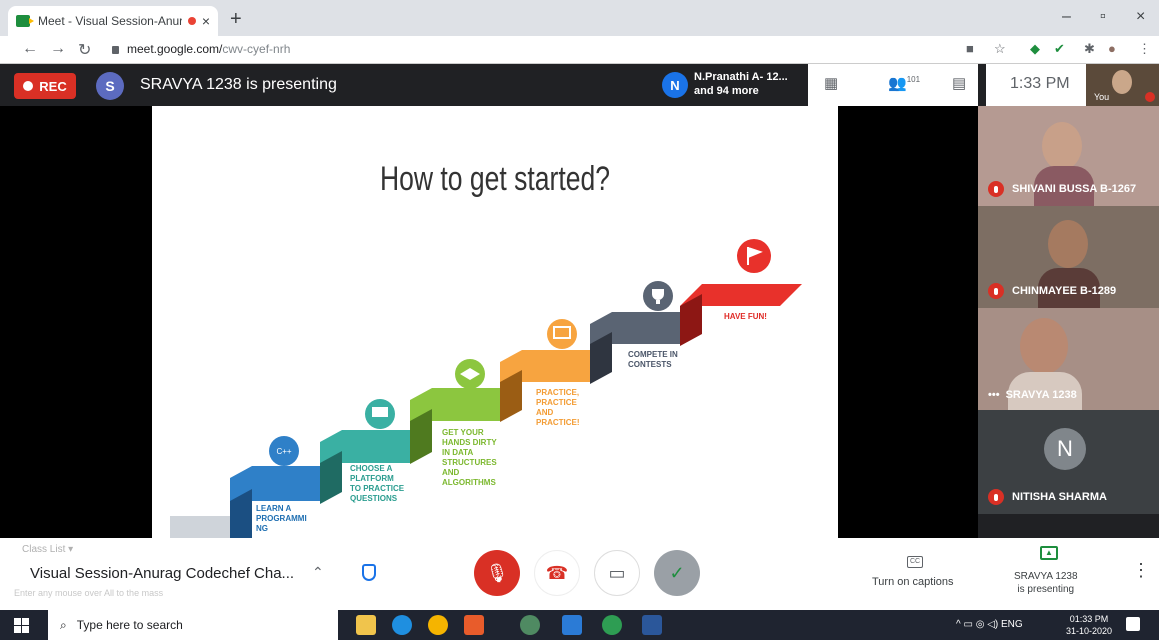  What do you see at coordinates (913, 79) in the screenshot?
I see `people-count: 101` at bounding box center [913, 79].